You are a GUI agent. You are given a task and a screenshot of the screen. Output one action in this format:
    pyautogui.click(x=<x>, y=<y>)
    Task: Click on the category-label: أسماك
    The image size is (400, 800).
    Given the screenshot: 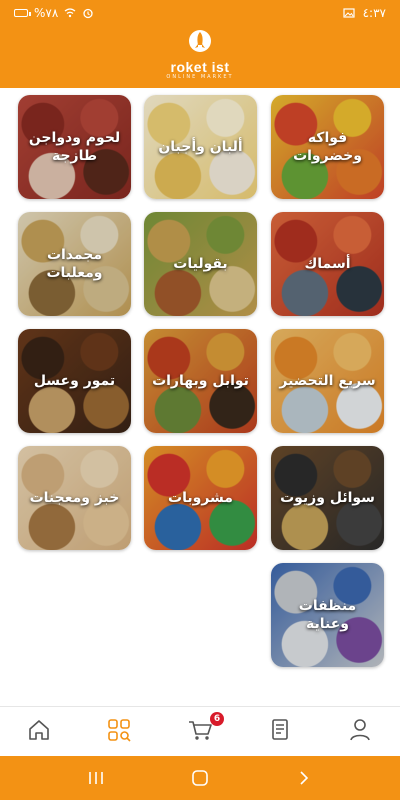 What is the action you would take?
    pyautogui.click(x=327, y=264)
    